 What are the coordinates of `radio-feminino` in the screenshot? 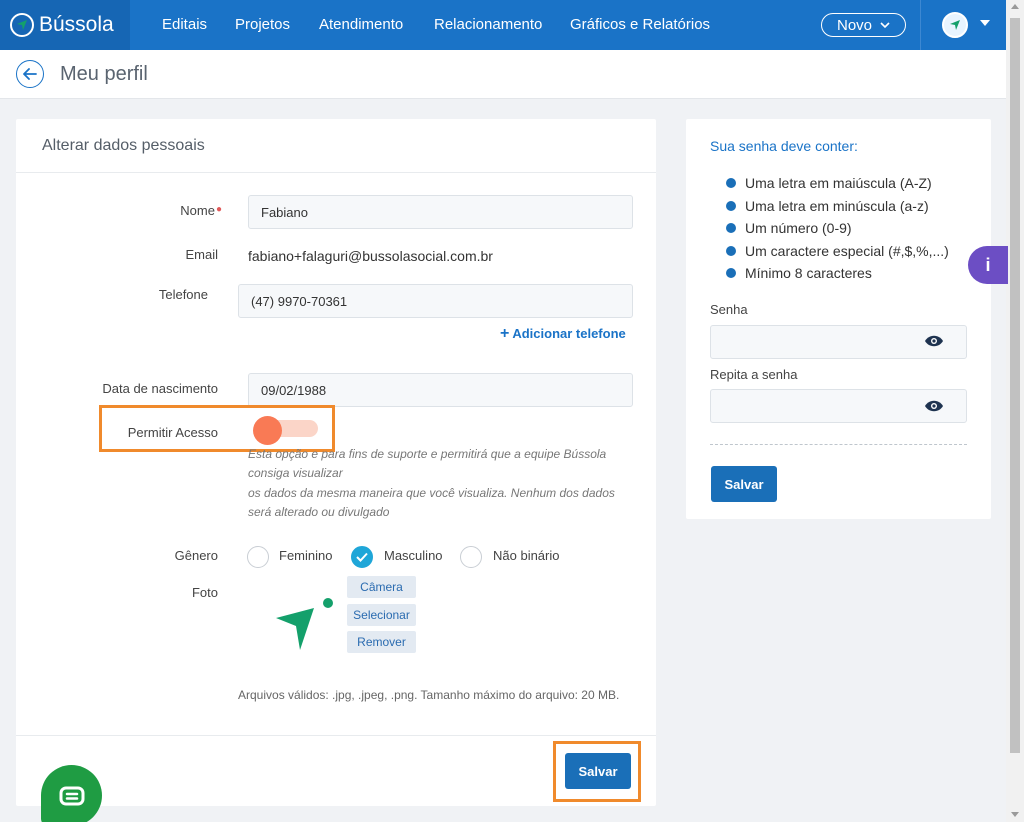 It's located at (258, 557).